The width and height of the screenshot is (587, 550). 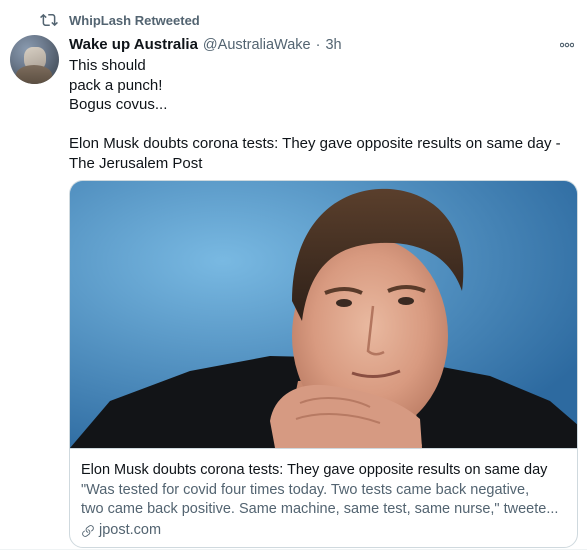 I want to click on more-options-button, so click(x=567, y=44).